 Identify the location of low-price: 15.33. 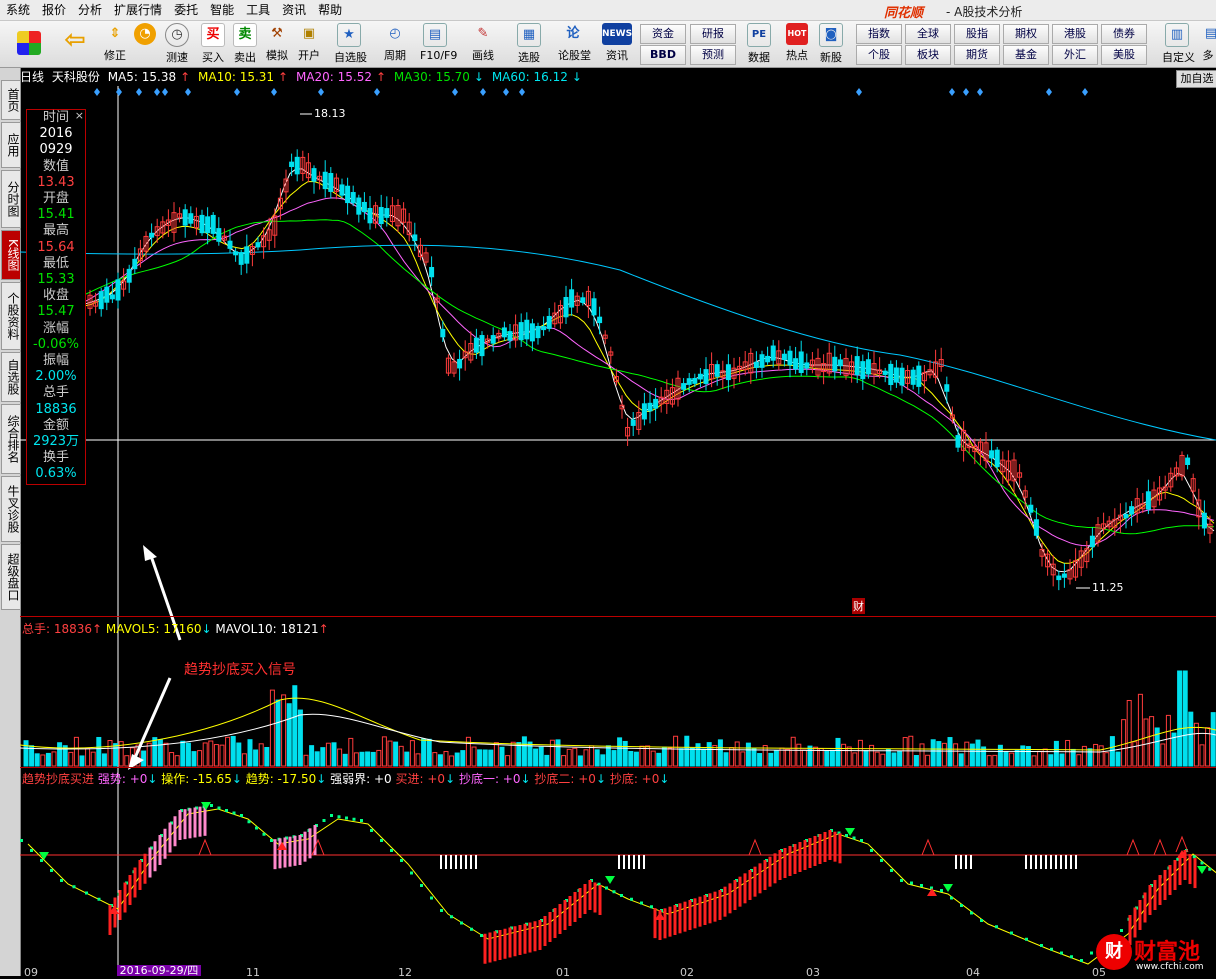
(56, 280).